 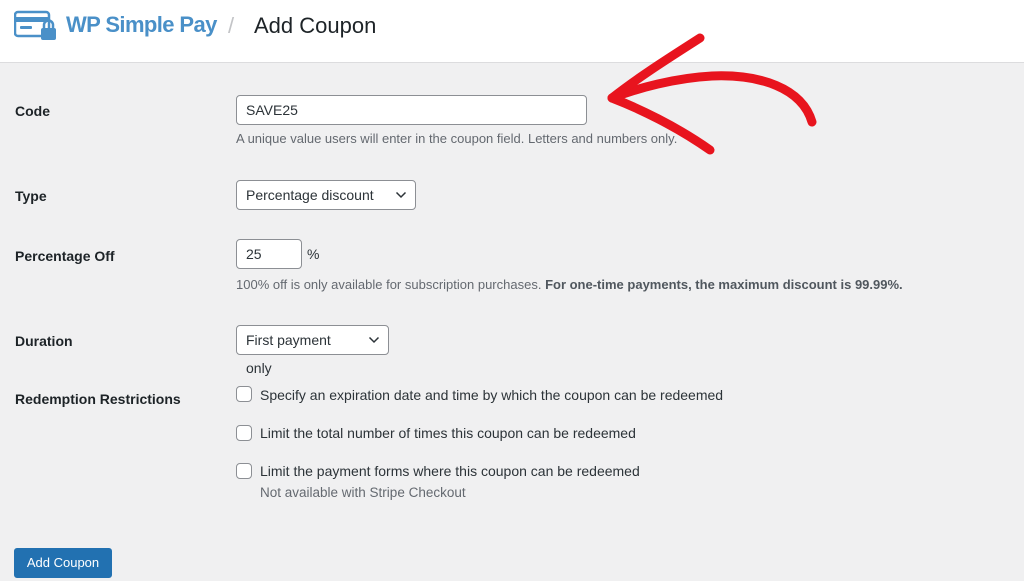 What do you see at coordinates (269, 254) in the screenshot?
I see `percentage-off-input: 25` at bounding box center [269, 254].